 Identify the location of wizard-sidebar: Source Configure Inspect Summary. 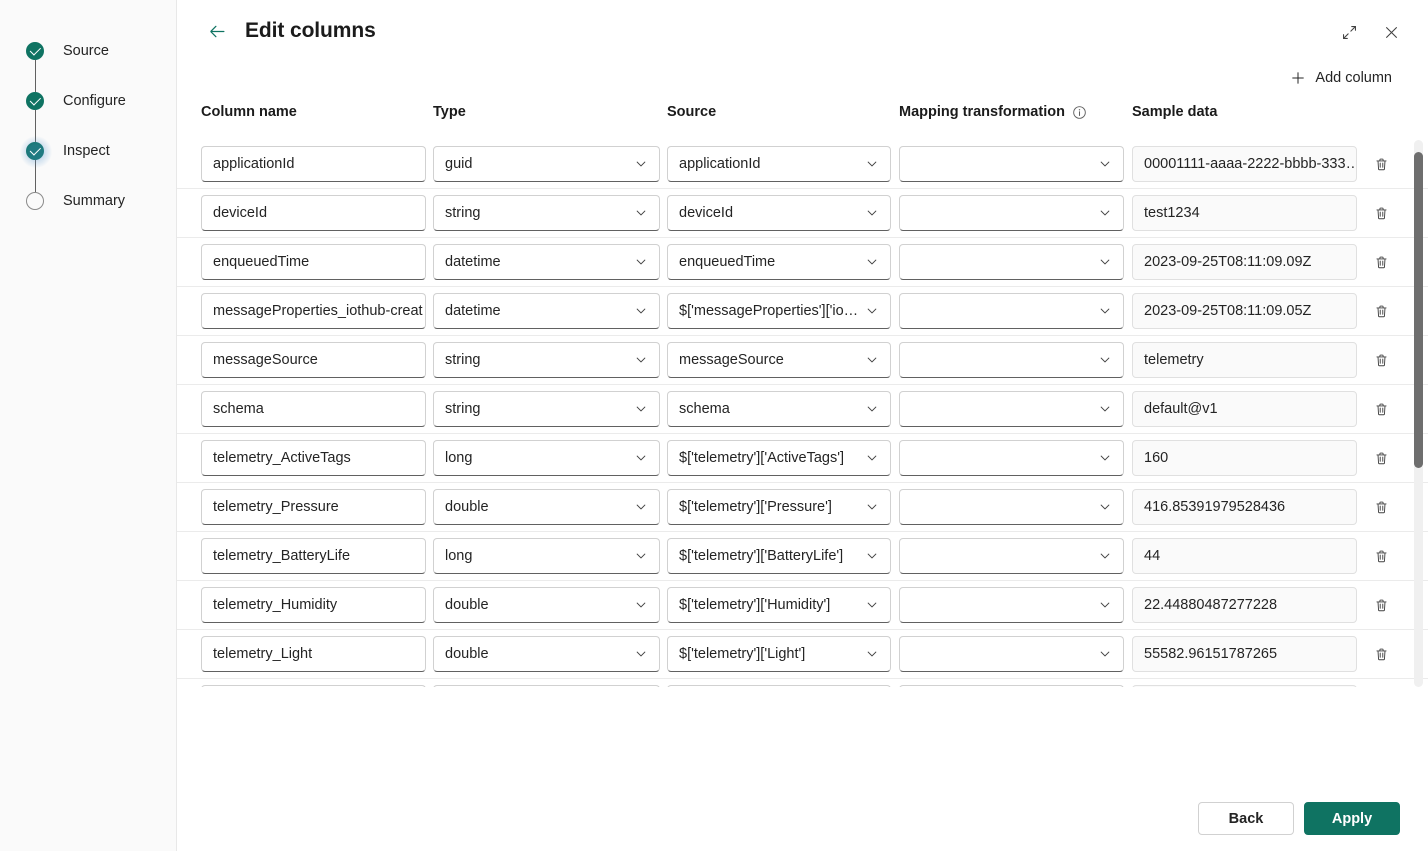
(88, 425).